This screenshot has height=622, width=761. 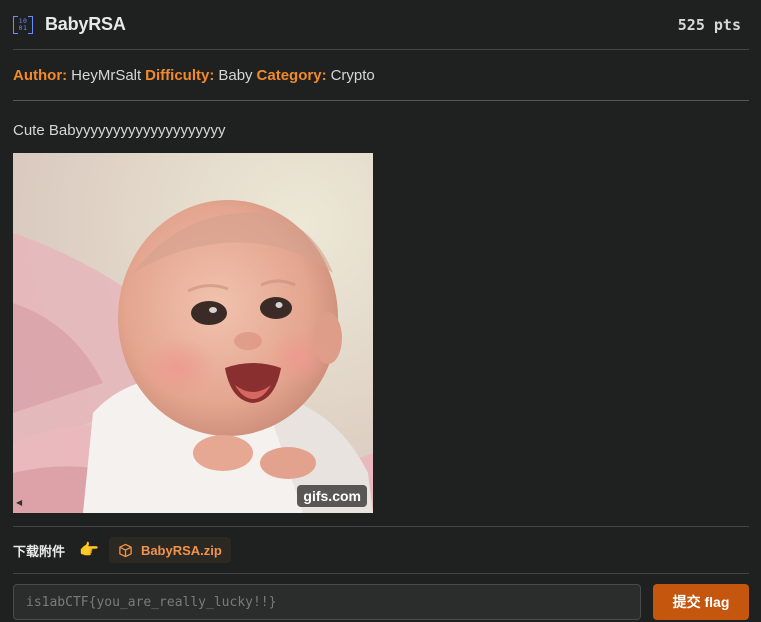 I want to click on binary-icon: 10 01, so click(x=23, y=24).